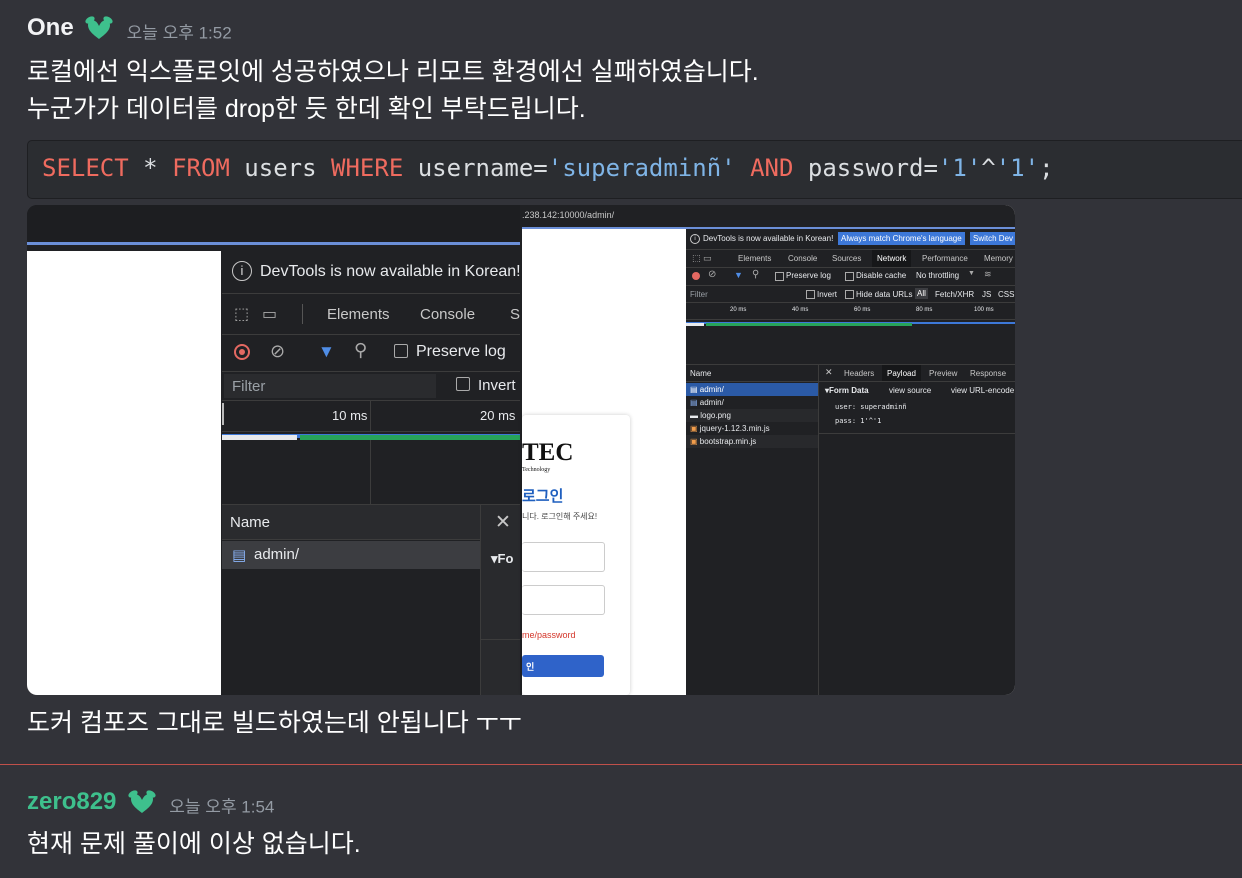 The image size is (1242, 878). I want to click on tab-network: Network, so click(892, 258).